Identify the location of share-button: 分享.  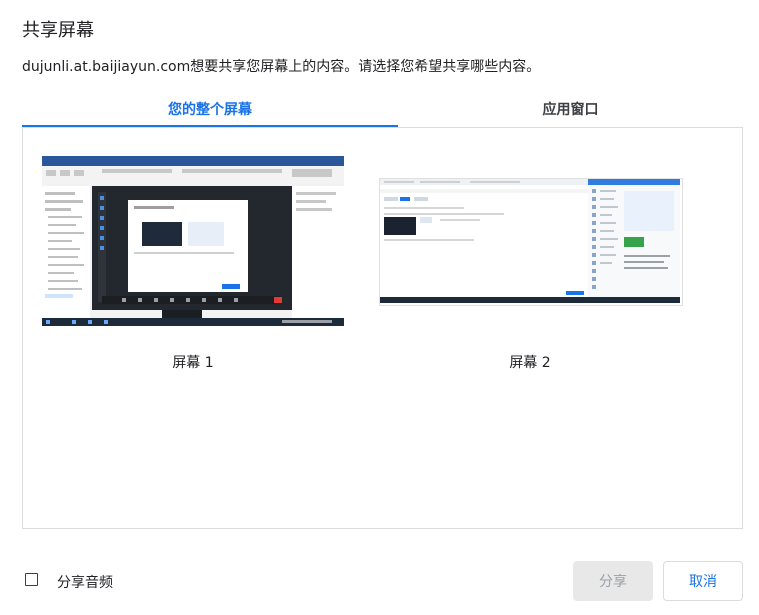
(613, 581).